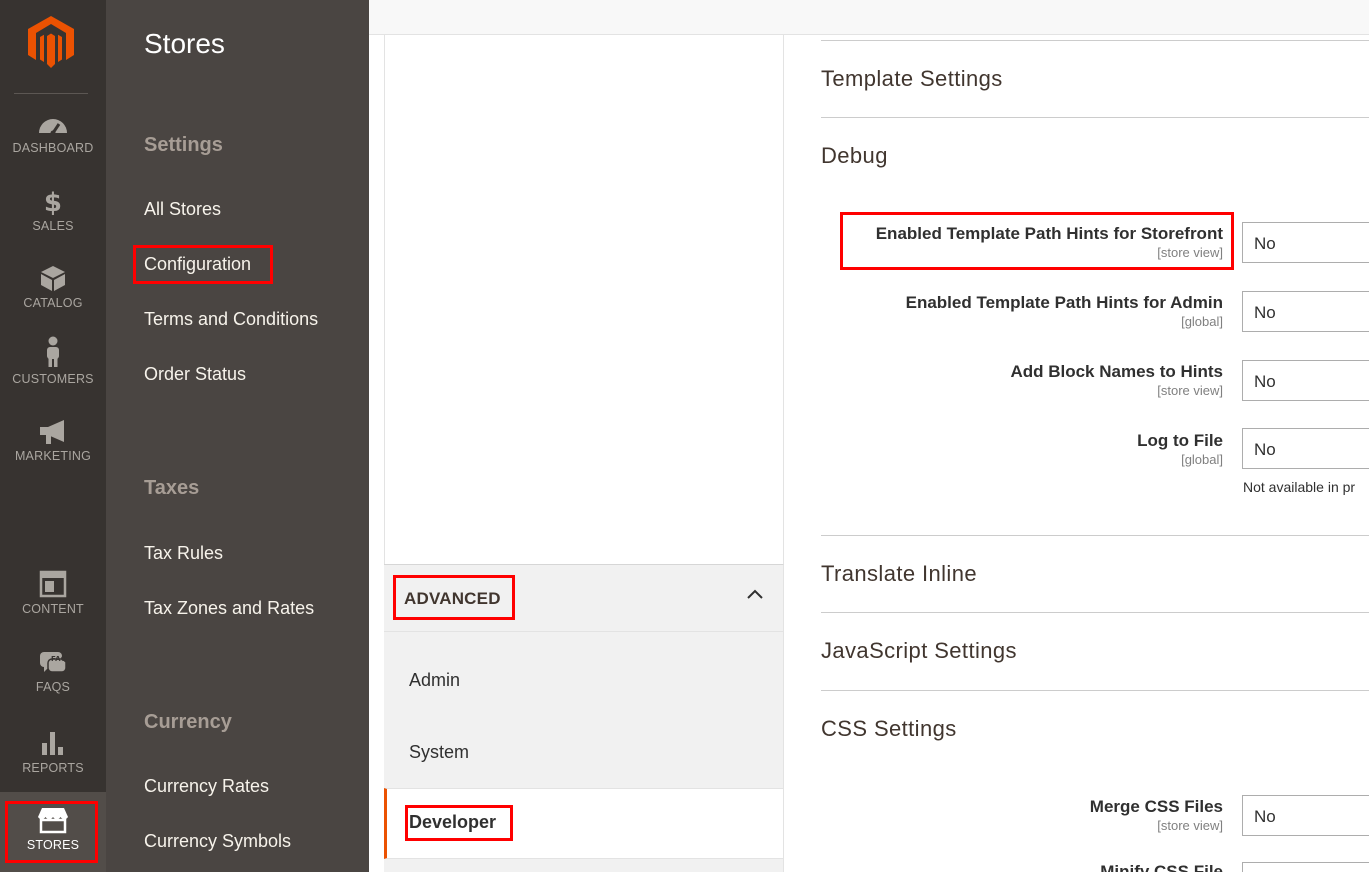 This screenshot has height=872, width=1369. What do you see at coordinates (912, 79) in the screenshot?
I see `section-template-settings: Template Settings` at bounding box center [912, 79].